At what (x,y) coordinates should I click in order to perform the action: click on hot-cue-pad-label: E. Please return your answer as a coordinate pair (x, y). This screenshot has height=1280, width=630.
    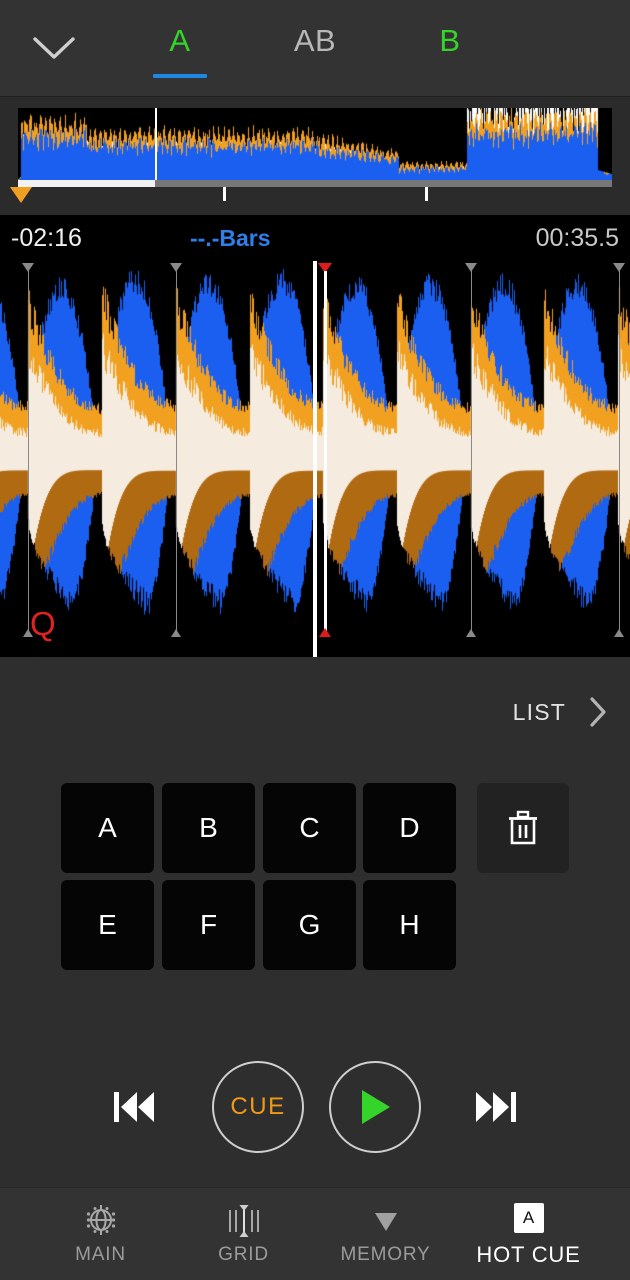
    Looking at the image, I should click on (107, 924).